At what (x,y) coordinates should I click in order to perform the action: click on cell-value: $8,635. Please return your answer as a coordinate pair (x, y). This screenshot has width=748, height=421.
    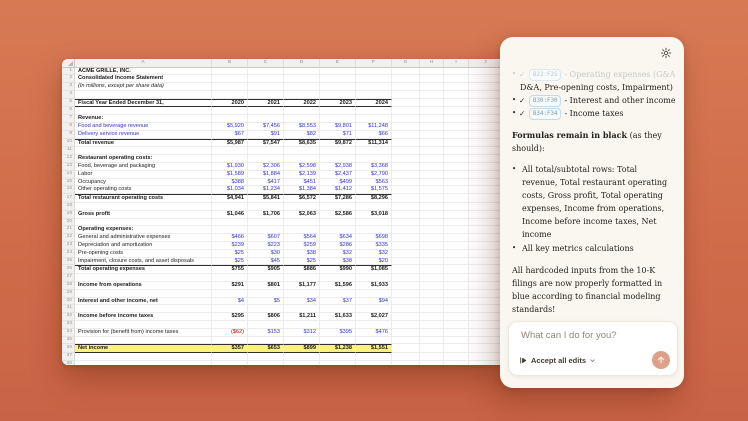
    Looking at the image, I should click on (302, 143).